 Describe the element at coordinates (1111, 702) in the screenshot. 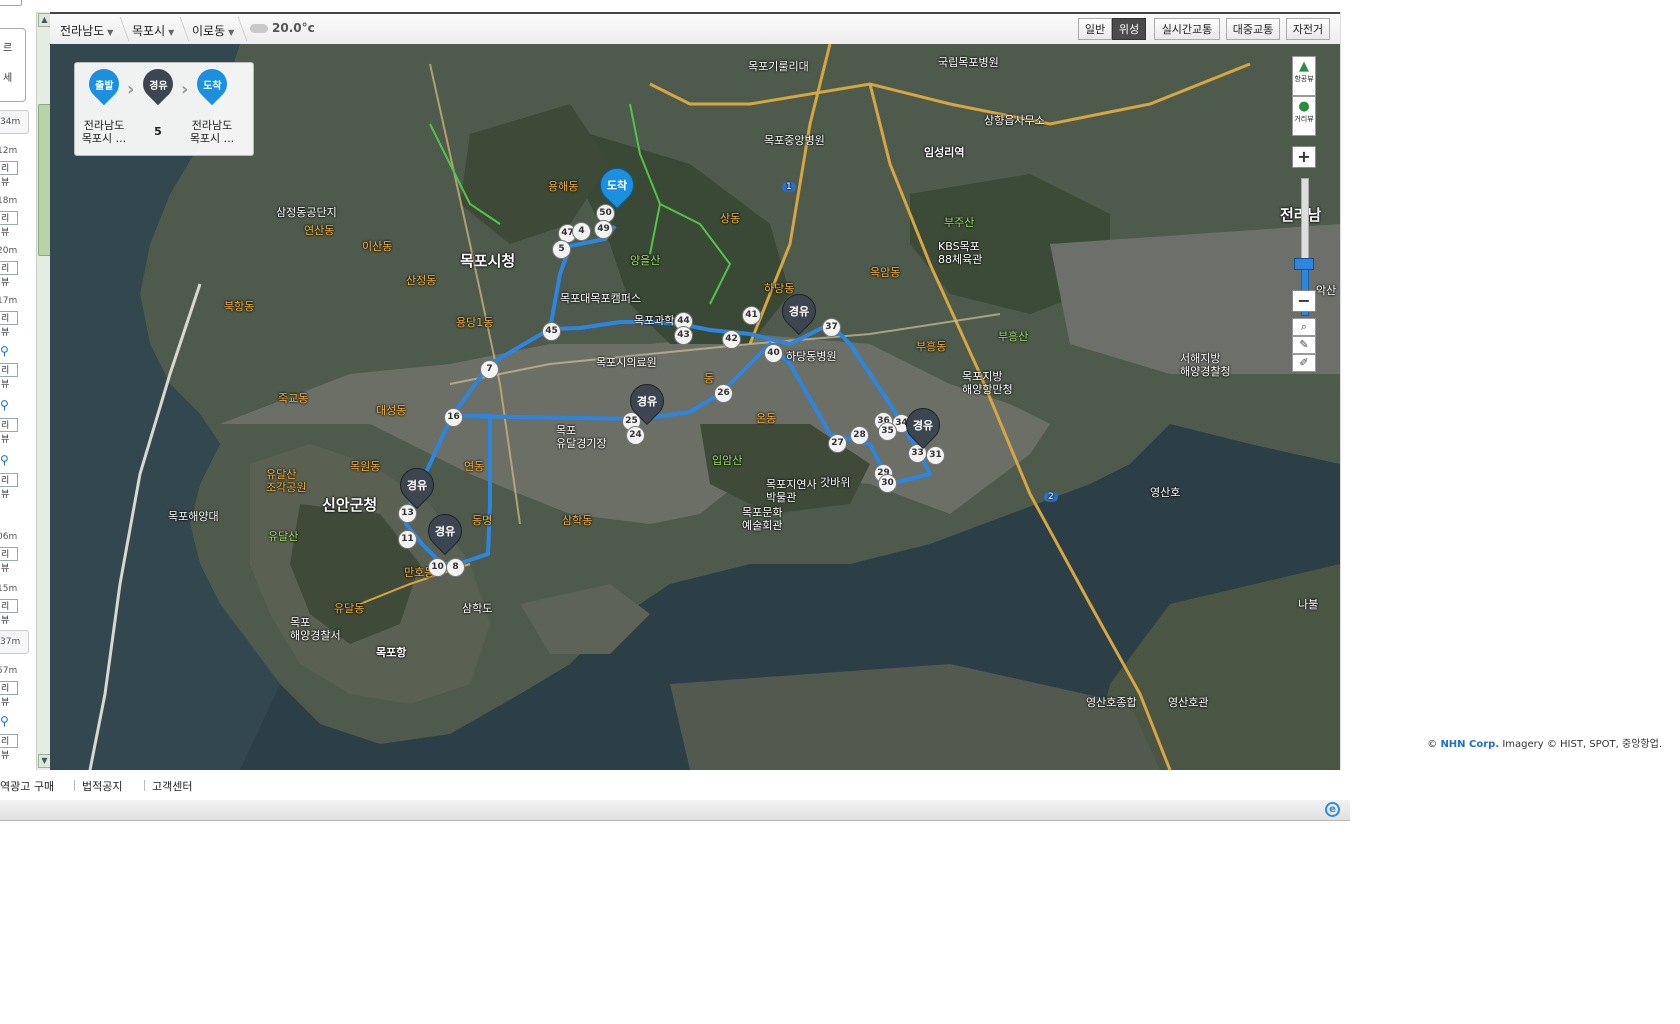

I see `map-place-label: 영산호종합` at that location.